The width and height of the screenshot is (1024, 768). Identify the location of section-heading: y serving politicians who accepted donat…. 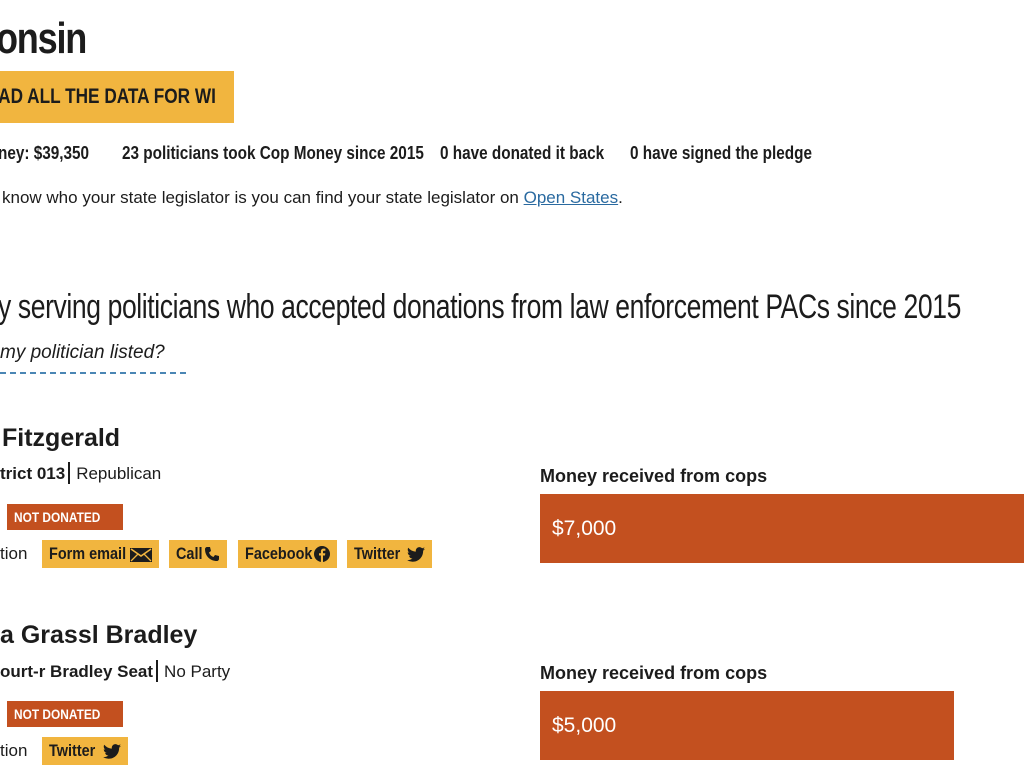
(480, 307).